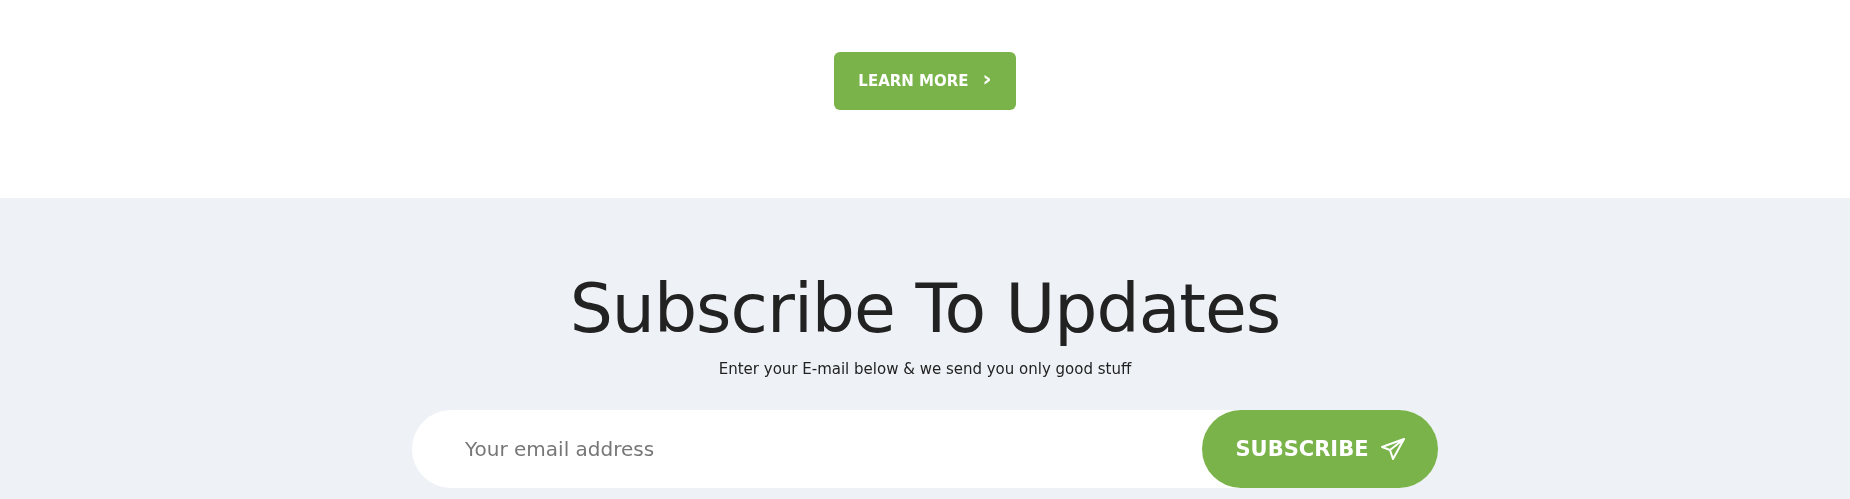 The image size is (1850, 499). What do you see at coordinates (925, 309) in the screenshot?
I see `section-title: Subscribe To Updates` at bounding box center [925, 309].